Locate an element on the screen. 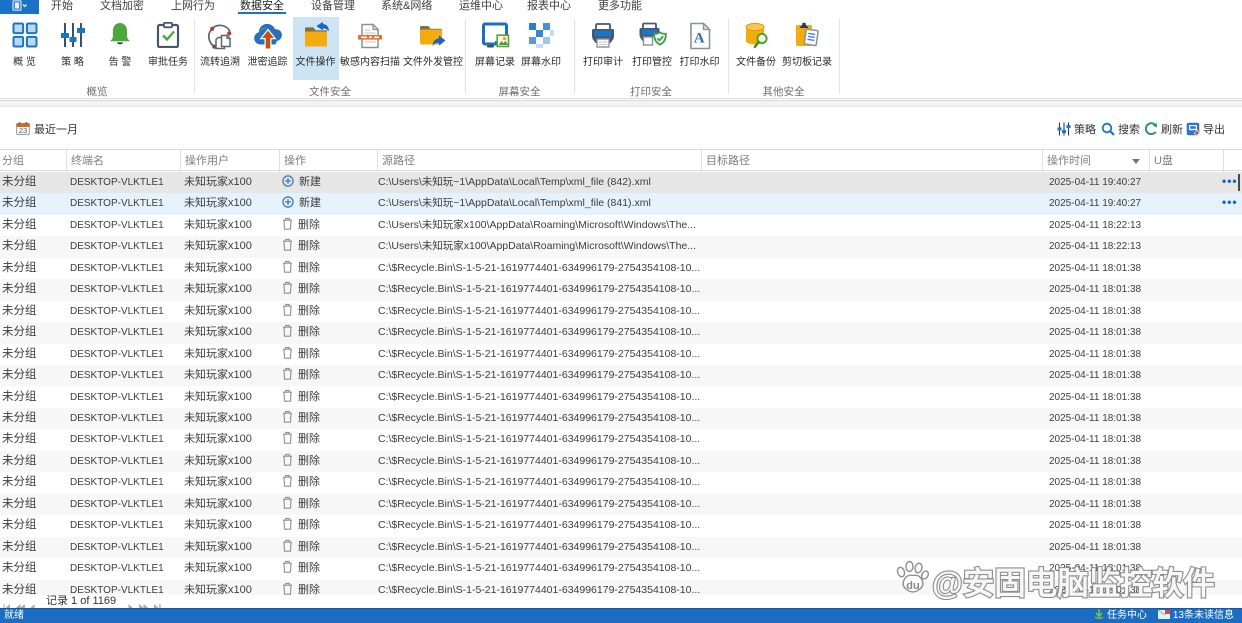 This screenshot has height=623, width=1242. svg-text: @安固电脑监控软件 is located at coordinates (1073, 582).